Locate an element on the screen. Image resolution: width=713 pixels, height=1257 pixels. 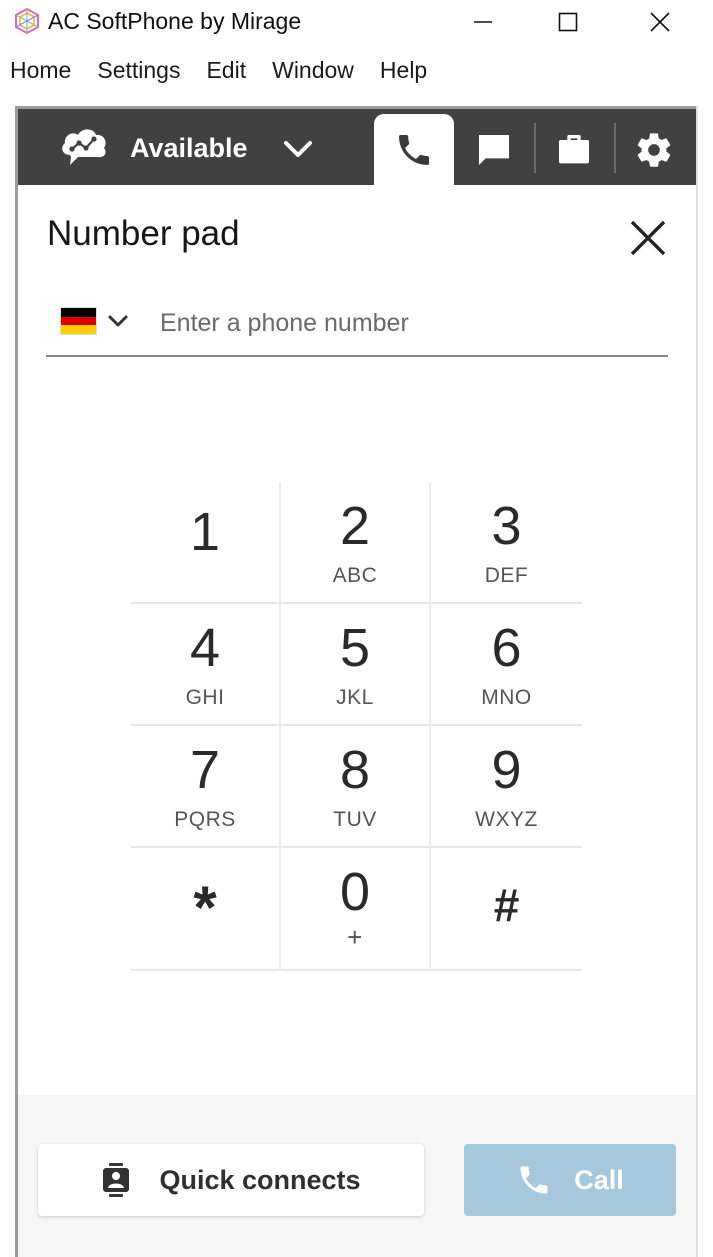
maximize-button is located at coordinates (568, 22).